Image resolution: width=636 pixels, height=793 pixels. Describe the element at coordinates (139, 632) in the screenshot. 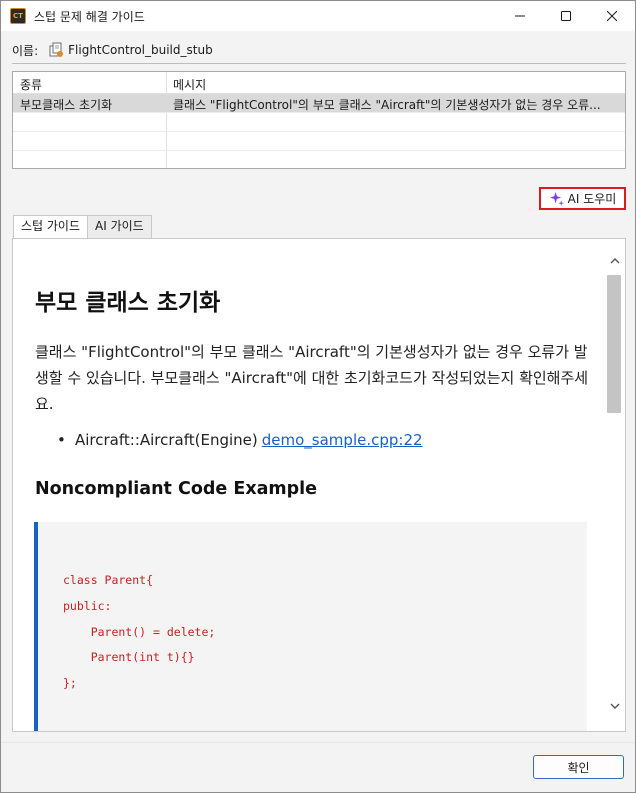

I see `code-line: Parent() = delete;` at that location.